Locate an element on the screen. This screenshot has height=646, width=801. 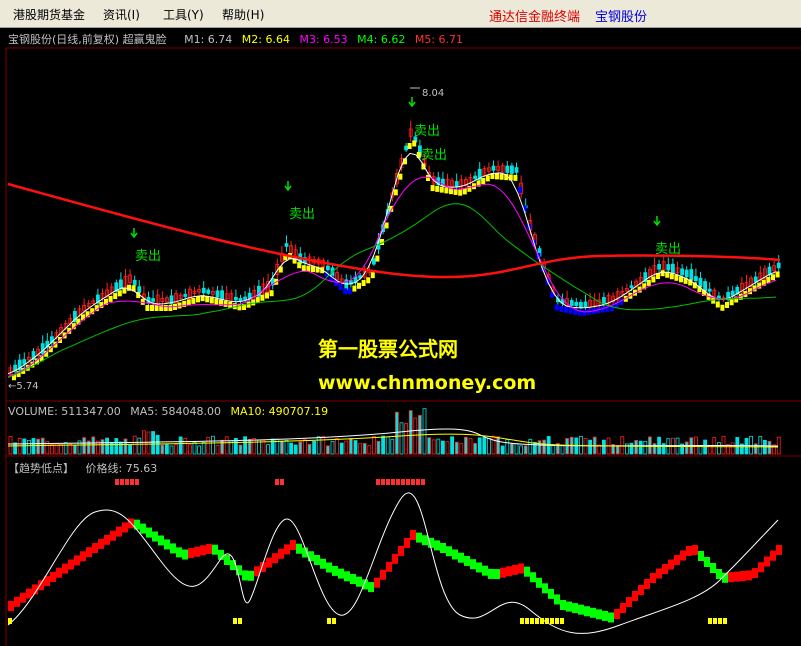
volume-ma5: MA5: 584048.00 is located at coordinates (175, 411).